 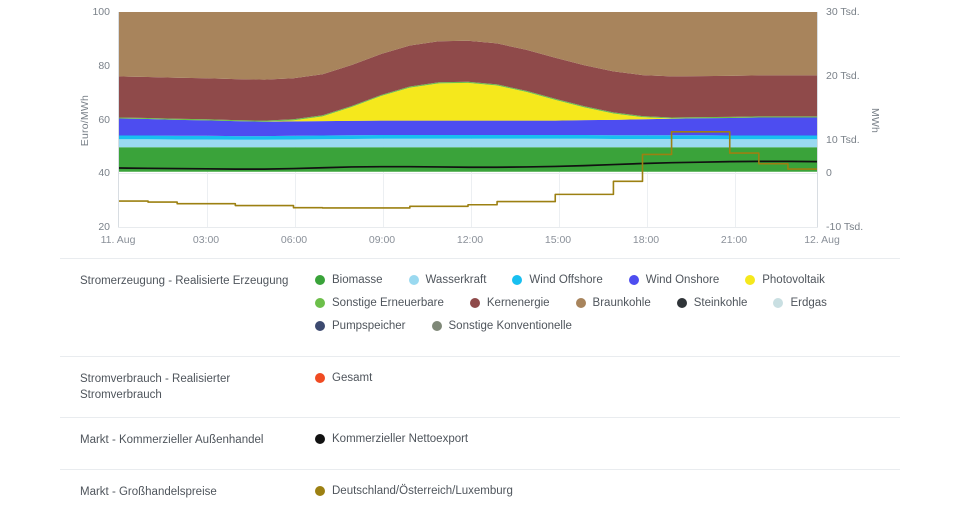 I want to click on legend-item: Sonstige Konventionelle, so click(x=501, y=326).